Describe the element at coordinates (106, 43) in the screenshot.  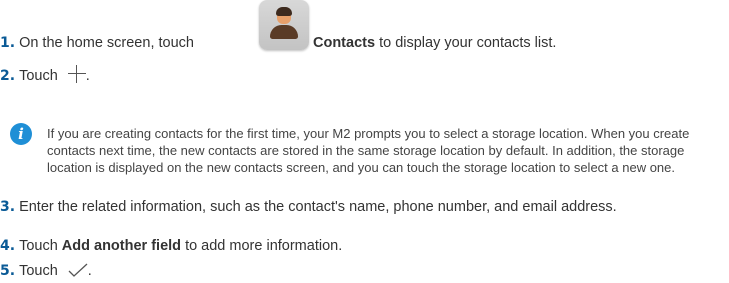
I see `step-text: On the home screen, touch` at that location.